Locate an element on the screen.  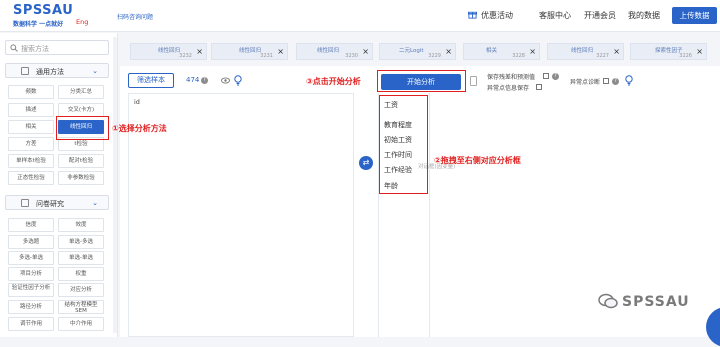
highlight-start-analysis is located at coordinates (421, 81).